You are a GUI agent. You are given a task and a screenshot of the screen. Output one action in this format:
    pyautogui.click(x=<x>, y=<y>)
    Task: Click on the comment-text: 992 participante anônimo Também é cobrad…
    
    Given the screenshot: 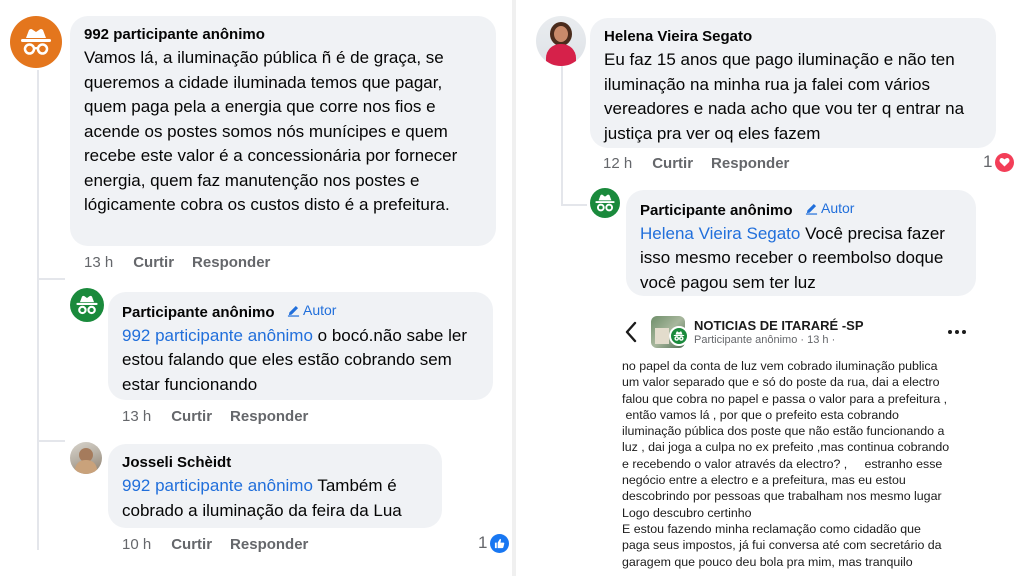 What is the action you would take?
    pyautogui.click(x=275, y=498)
    